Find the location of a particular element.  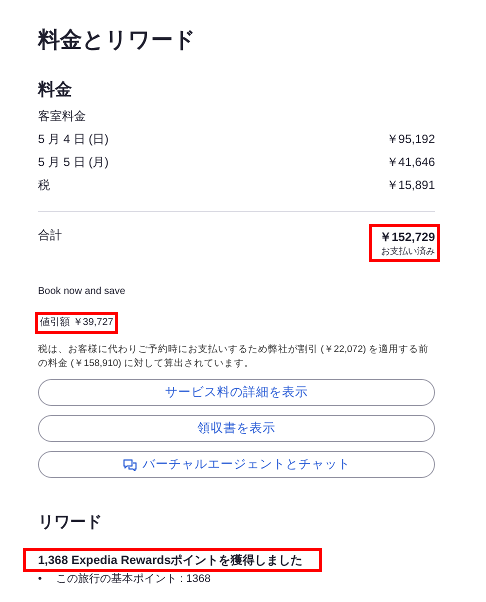

discount-amount: 値引額 ￥39,727 is located at coordinates (77, 323).